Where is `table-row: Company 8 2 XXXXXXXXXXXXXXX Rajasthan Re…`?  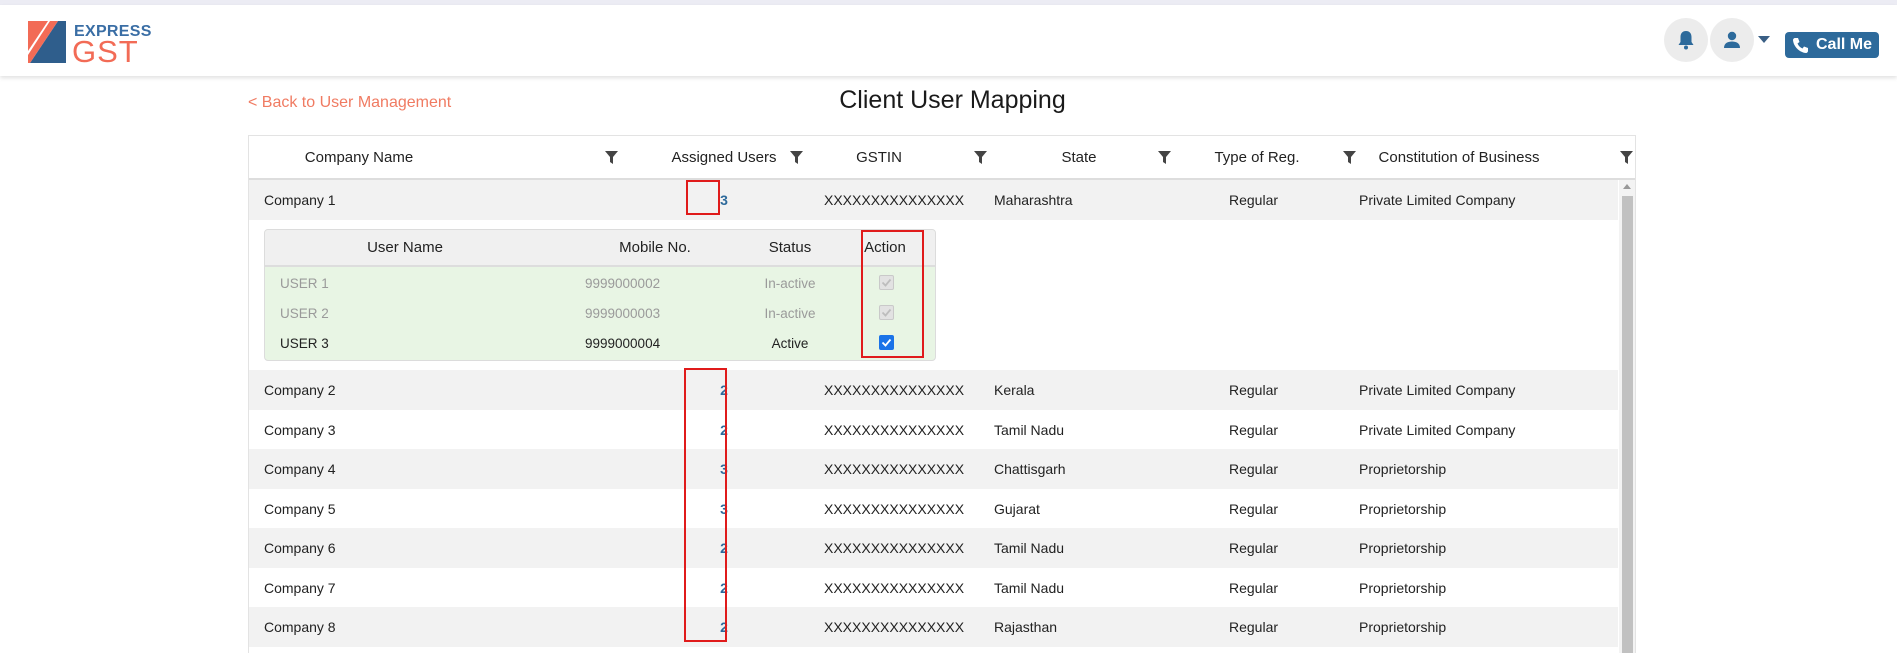 table-row: Company 8 2 XXXXXXXXXXXXXXX Rajasthan Re… is located at coordinates (933, 627).